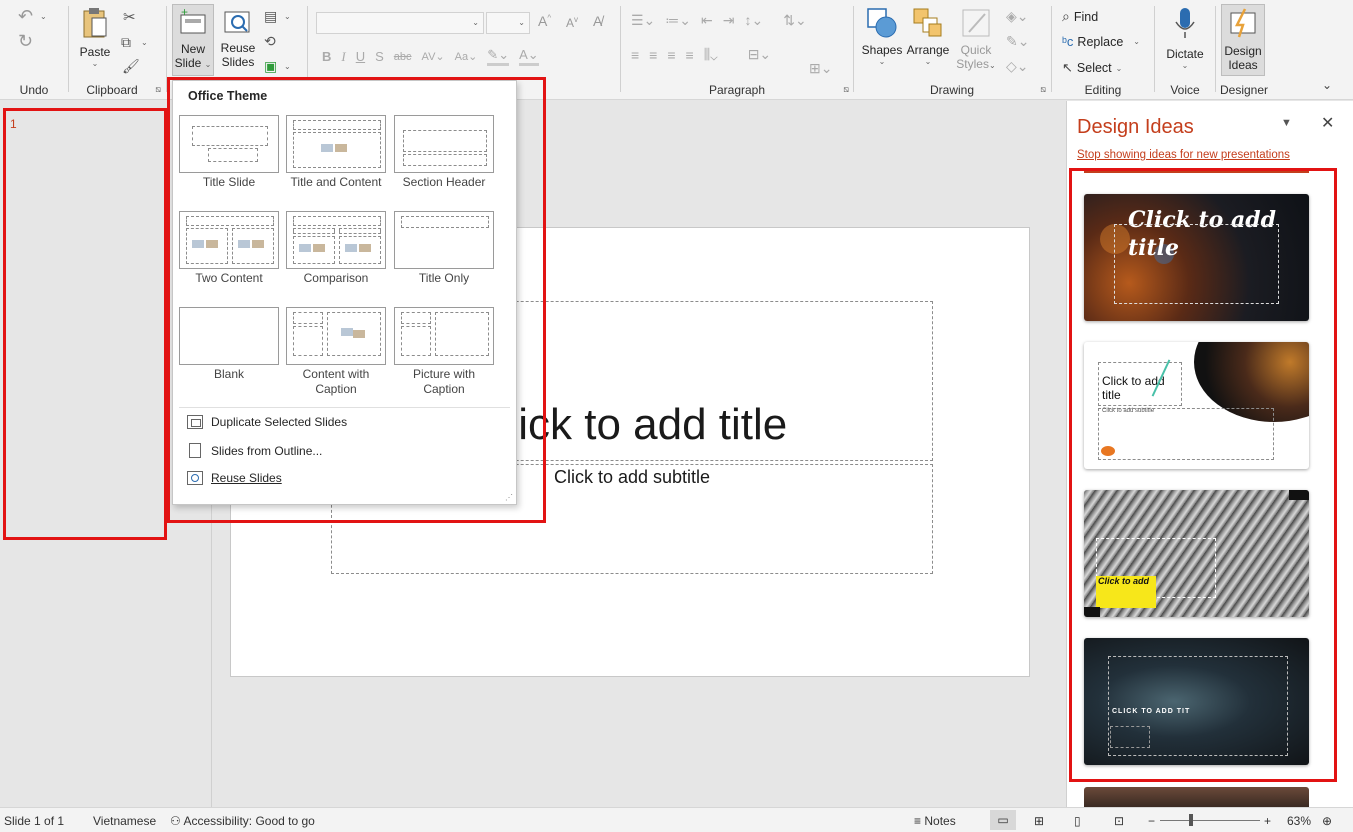 This screenshot has width=1353, height=832. I want to click on layout-picture-with-caption: Picture with Caption, so click(444, 352).